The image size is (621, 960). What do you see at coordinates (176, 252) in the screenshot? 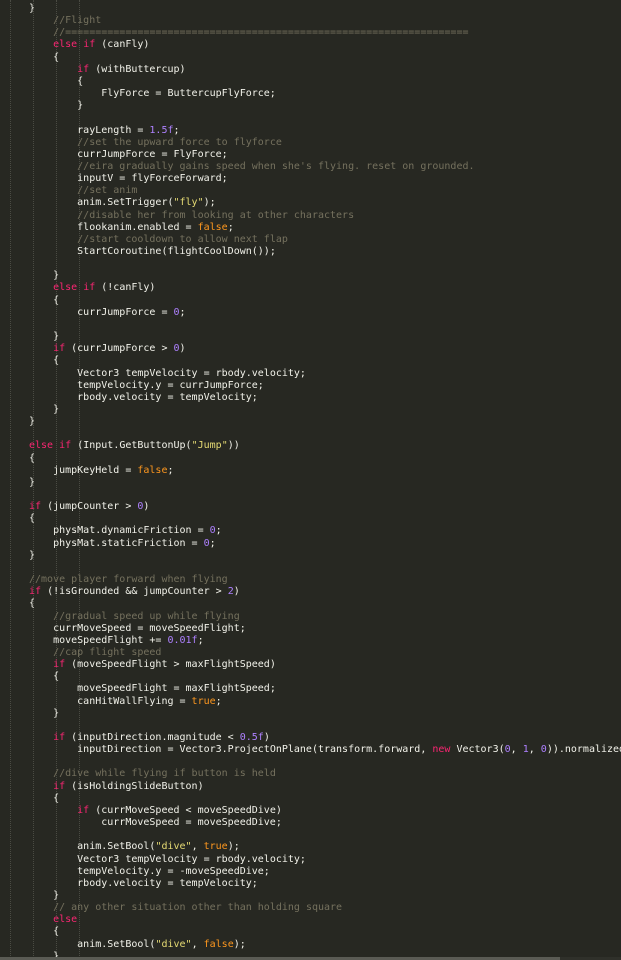
I see `code-line: StartCoroutine(flightCoolDown());` at bounding box center [176, 252].